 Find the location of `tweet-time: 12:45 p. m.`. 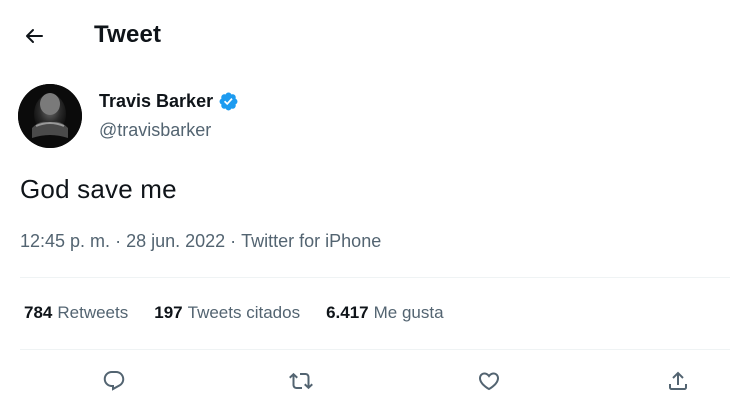

tweet-time: 12:45 p. m. is located at coordinates (65, 241).